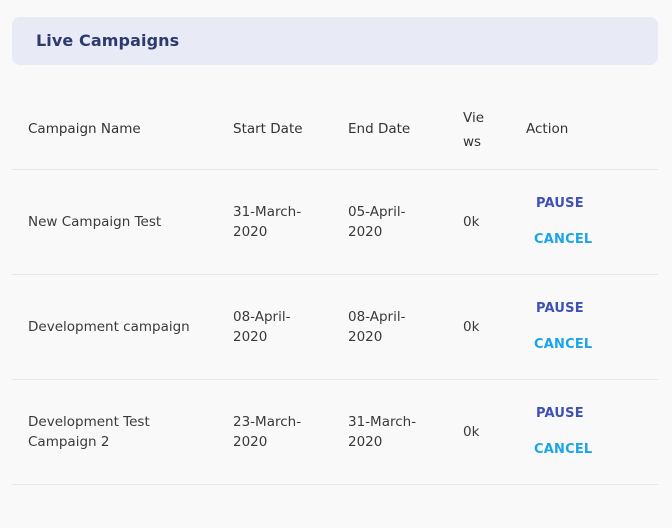 The height and width of the screenshot is (528, 672). I want to click on end-date: 31-March-2020, so click(382, 432).